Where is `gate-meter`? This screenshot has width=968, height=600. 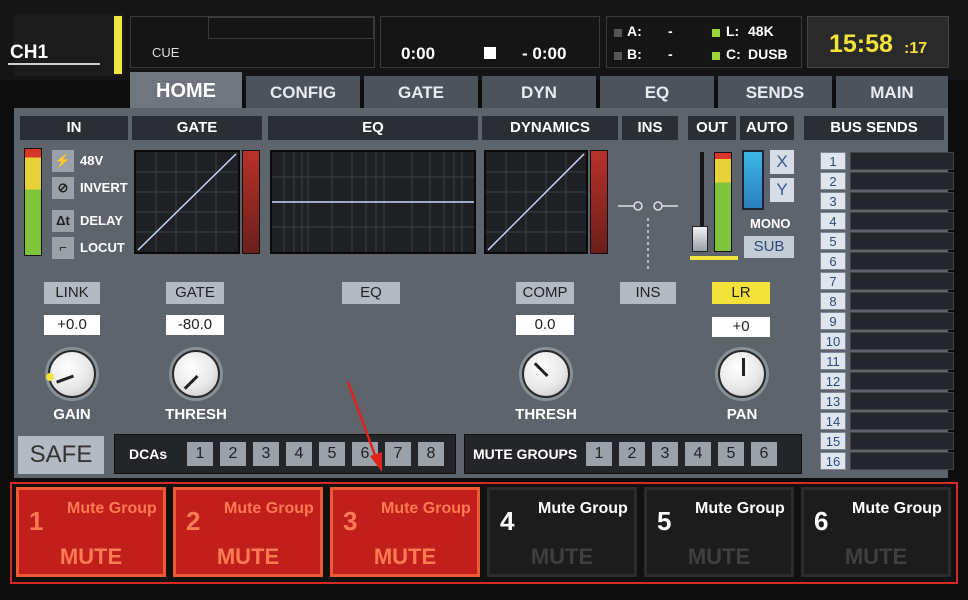 gate-meter is located at coordinates (251, 202).